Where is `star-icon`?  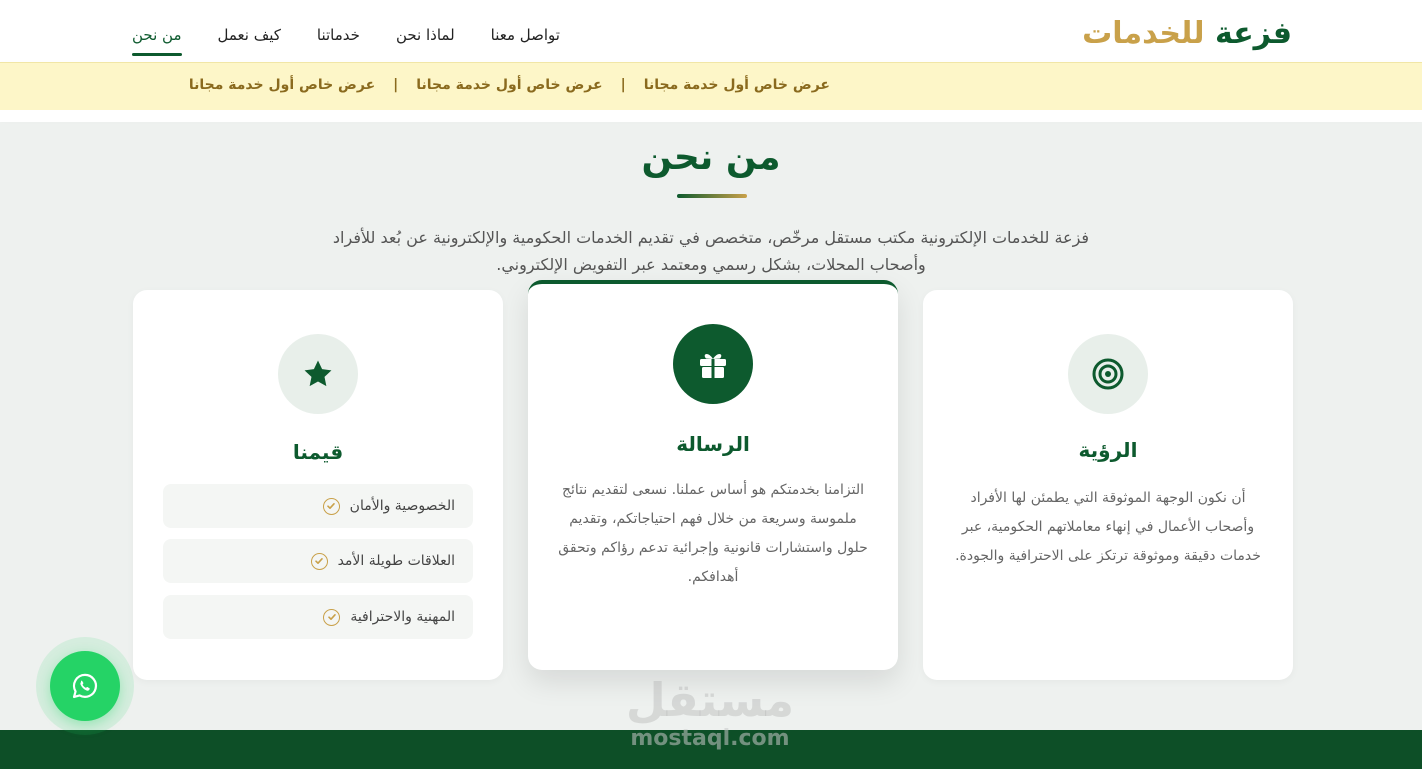
star-icon is located at coordinates (318, 374).